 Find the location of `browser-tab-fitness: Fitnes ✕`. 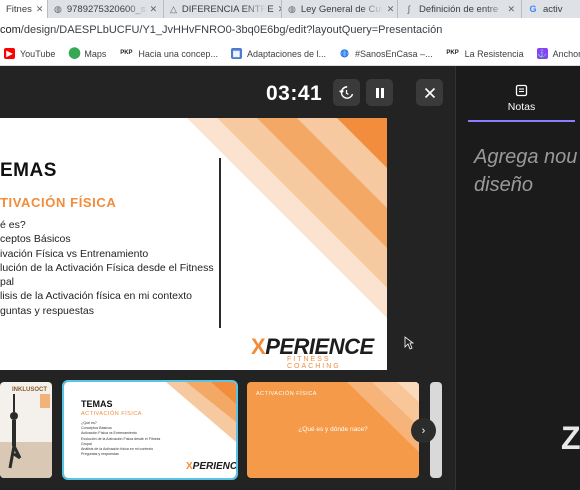

browser-tab-fitness: Fitnes ✕ is located at coordinates (24, 9).